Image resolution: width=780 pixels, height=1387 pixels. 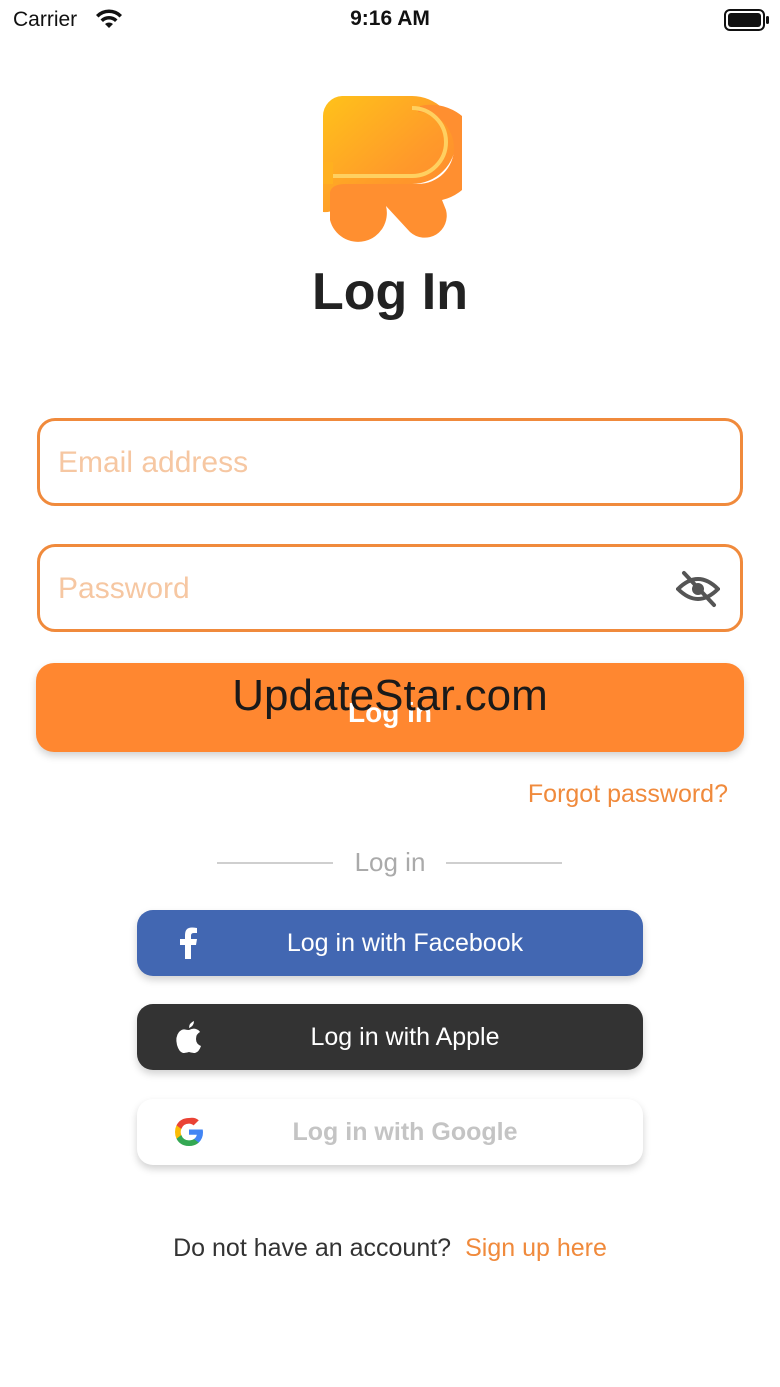 What do you see at coordinates (536, 1248) in the screenshot?
I see `signup-link: Sign up here` at bounding box center [536, 1248].